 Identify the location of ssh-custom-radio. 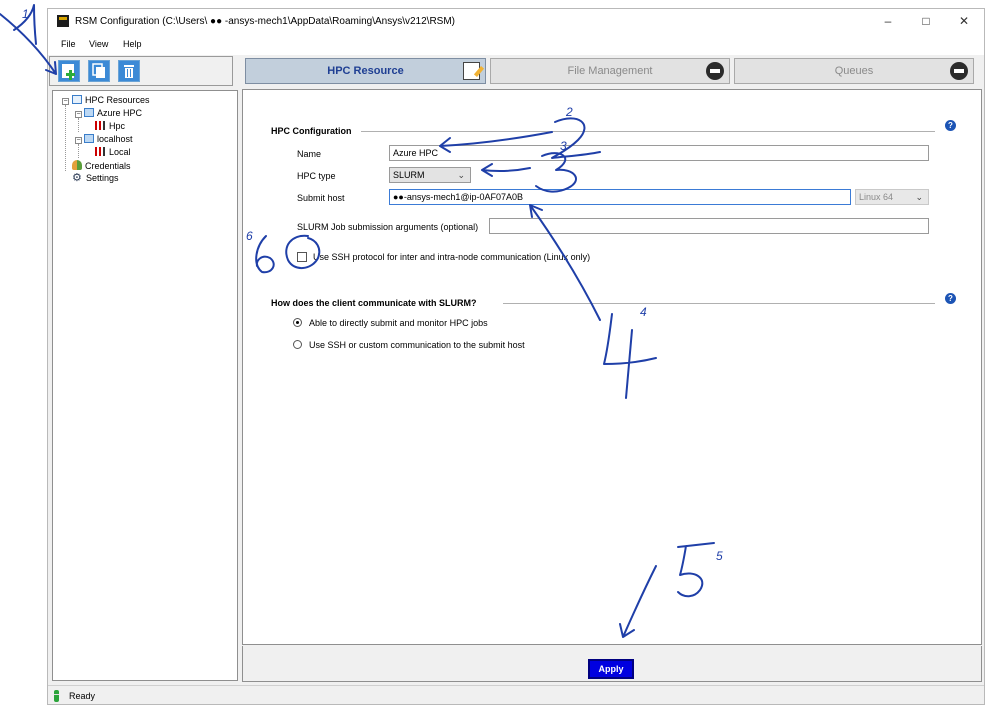
(297, 344).